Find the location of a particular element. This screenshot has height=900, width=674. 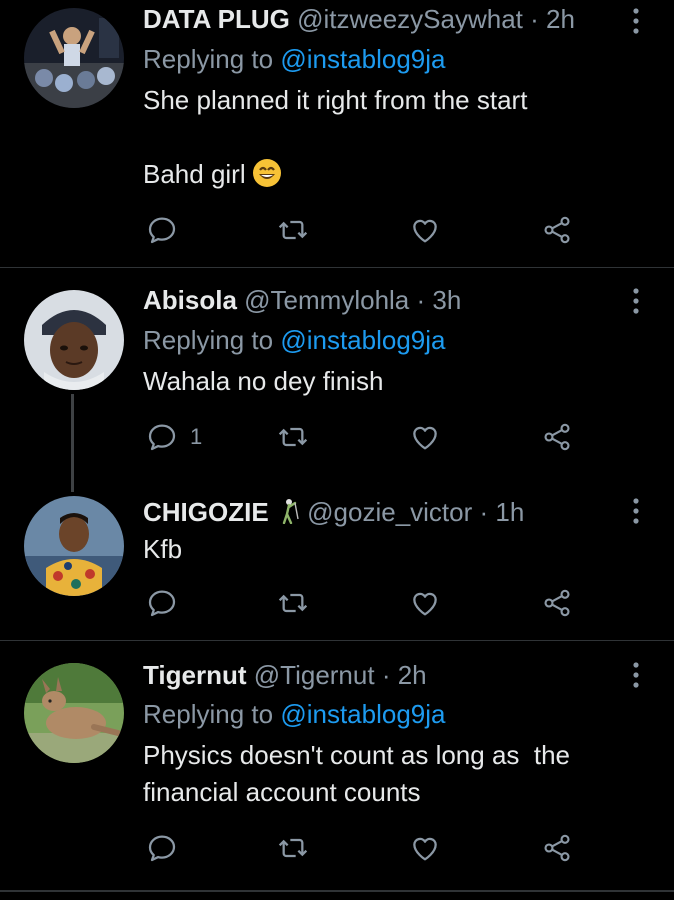

tweet-header: DATA PLUG @itzweezySaywhat · 2h is located at coordinates (359, 19).